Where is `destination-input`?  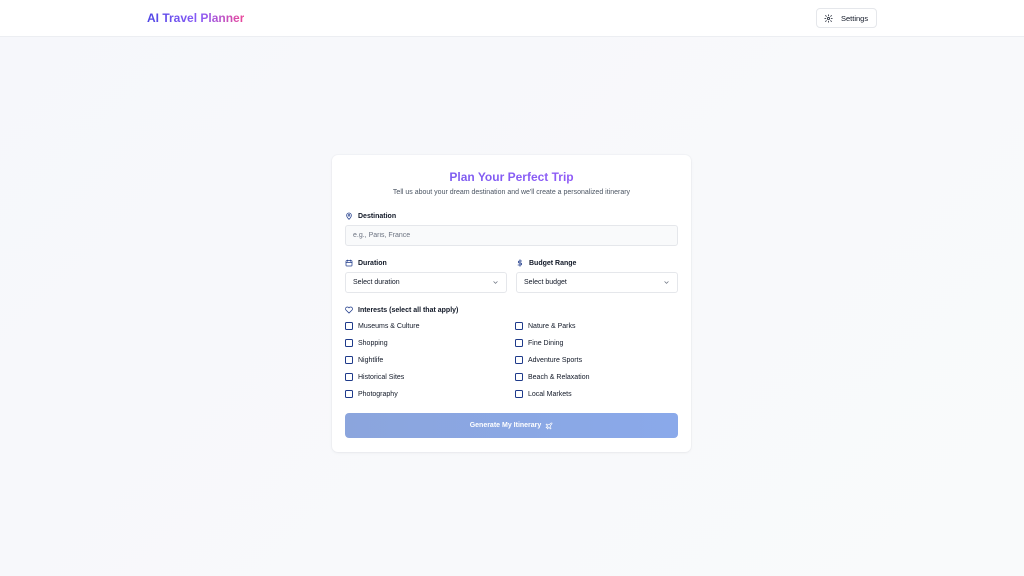 destination-input is located at coordinates (511, 235).